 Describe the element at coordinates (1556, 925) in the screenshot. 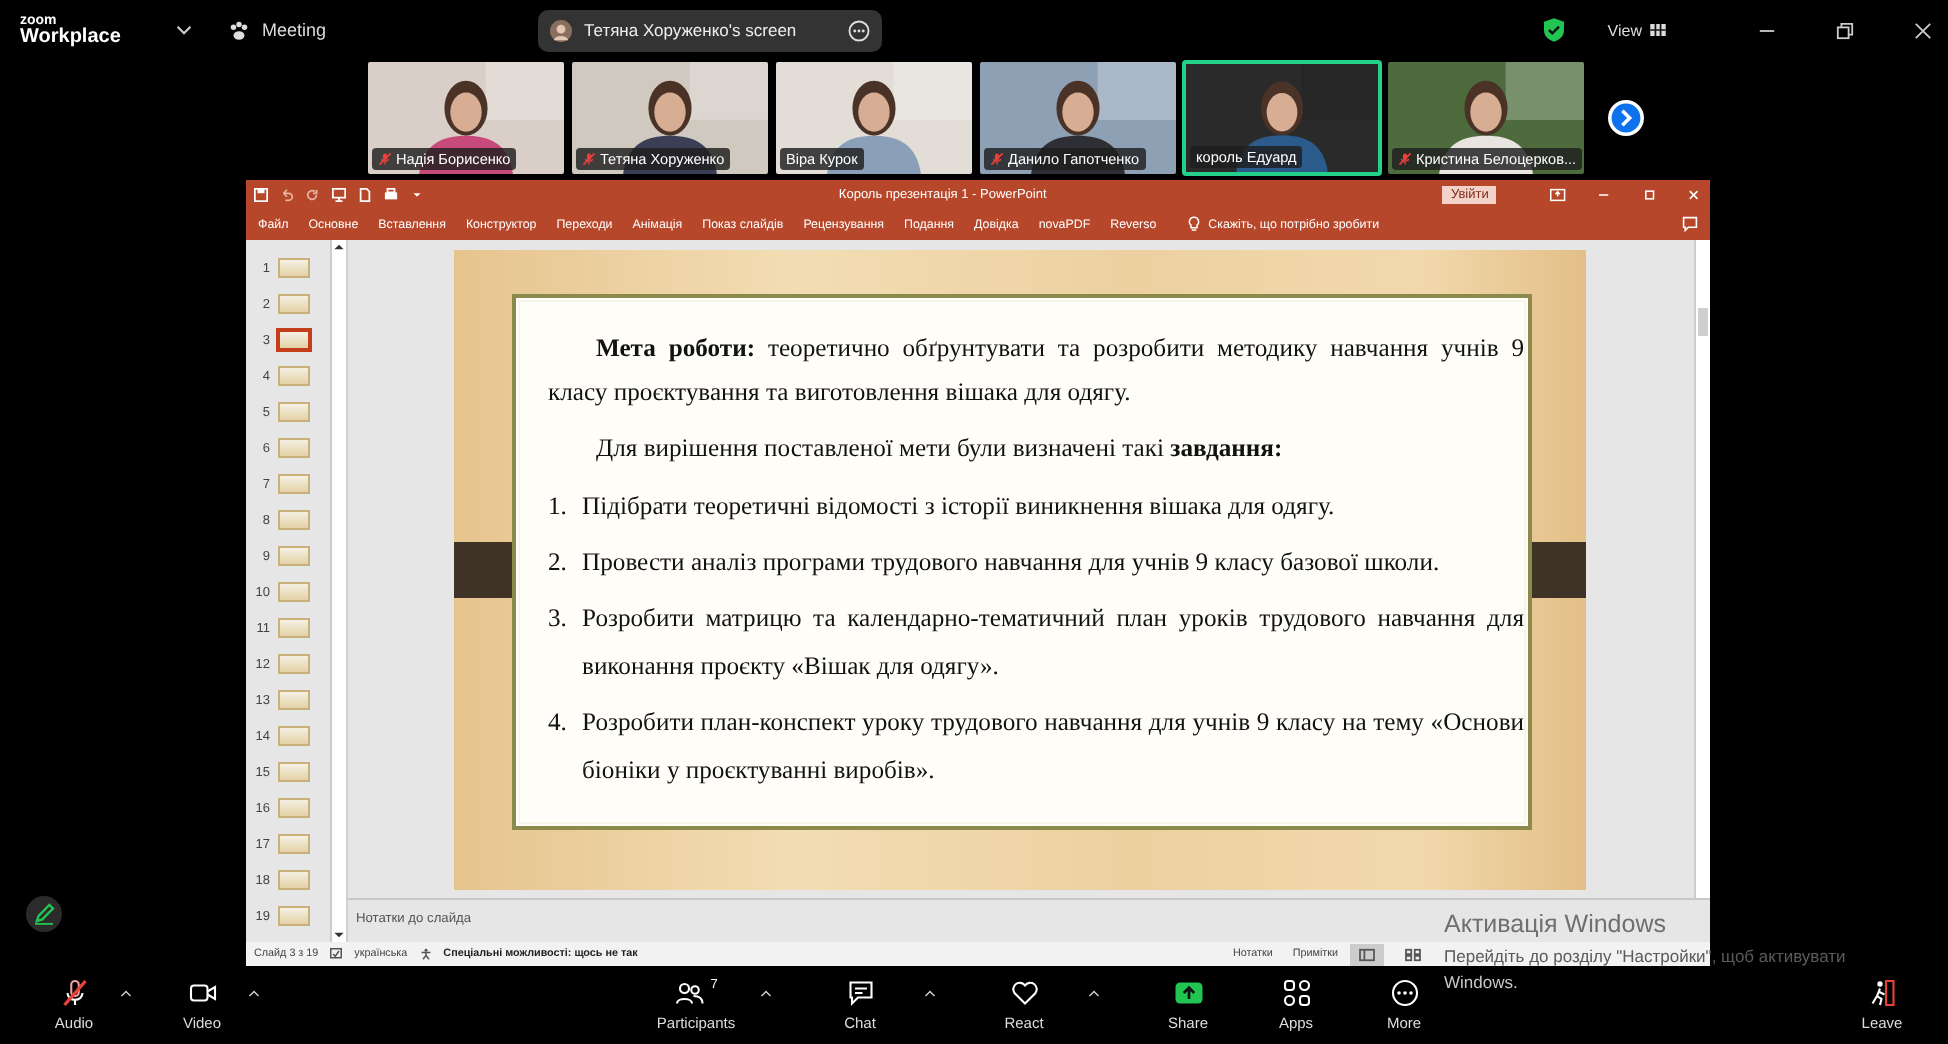

I see `activation-title: Активація Windows` at that location.